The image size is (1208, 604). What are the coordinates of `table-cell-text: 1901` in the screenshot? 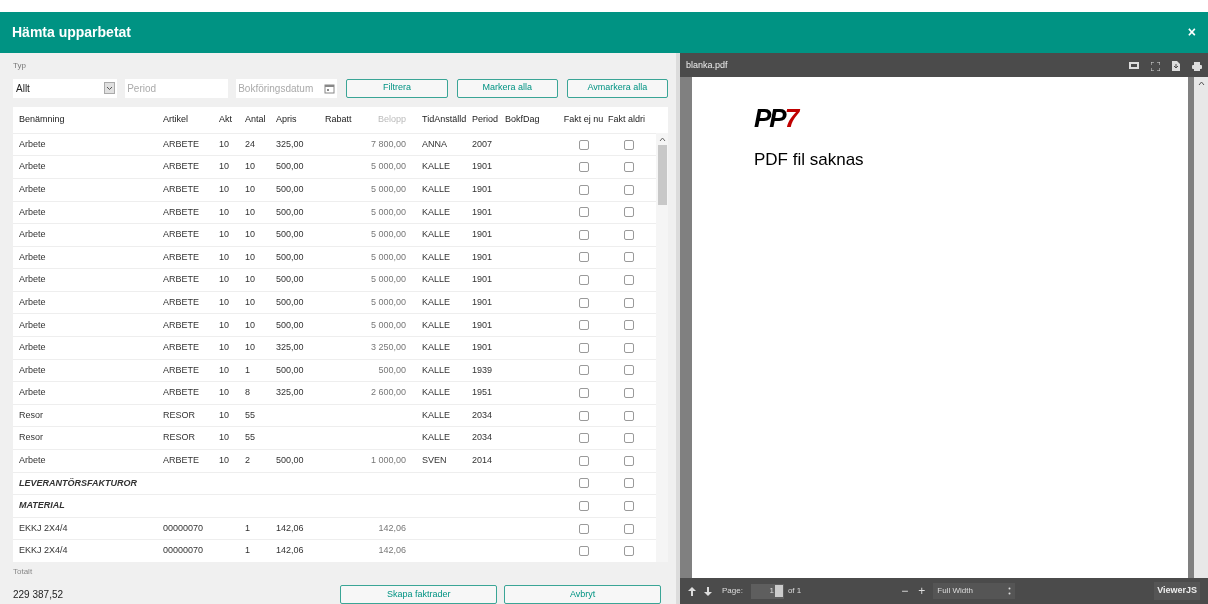 It's located at (483, 167).